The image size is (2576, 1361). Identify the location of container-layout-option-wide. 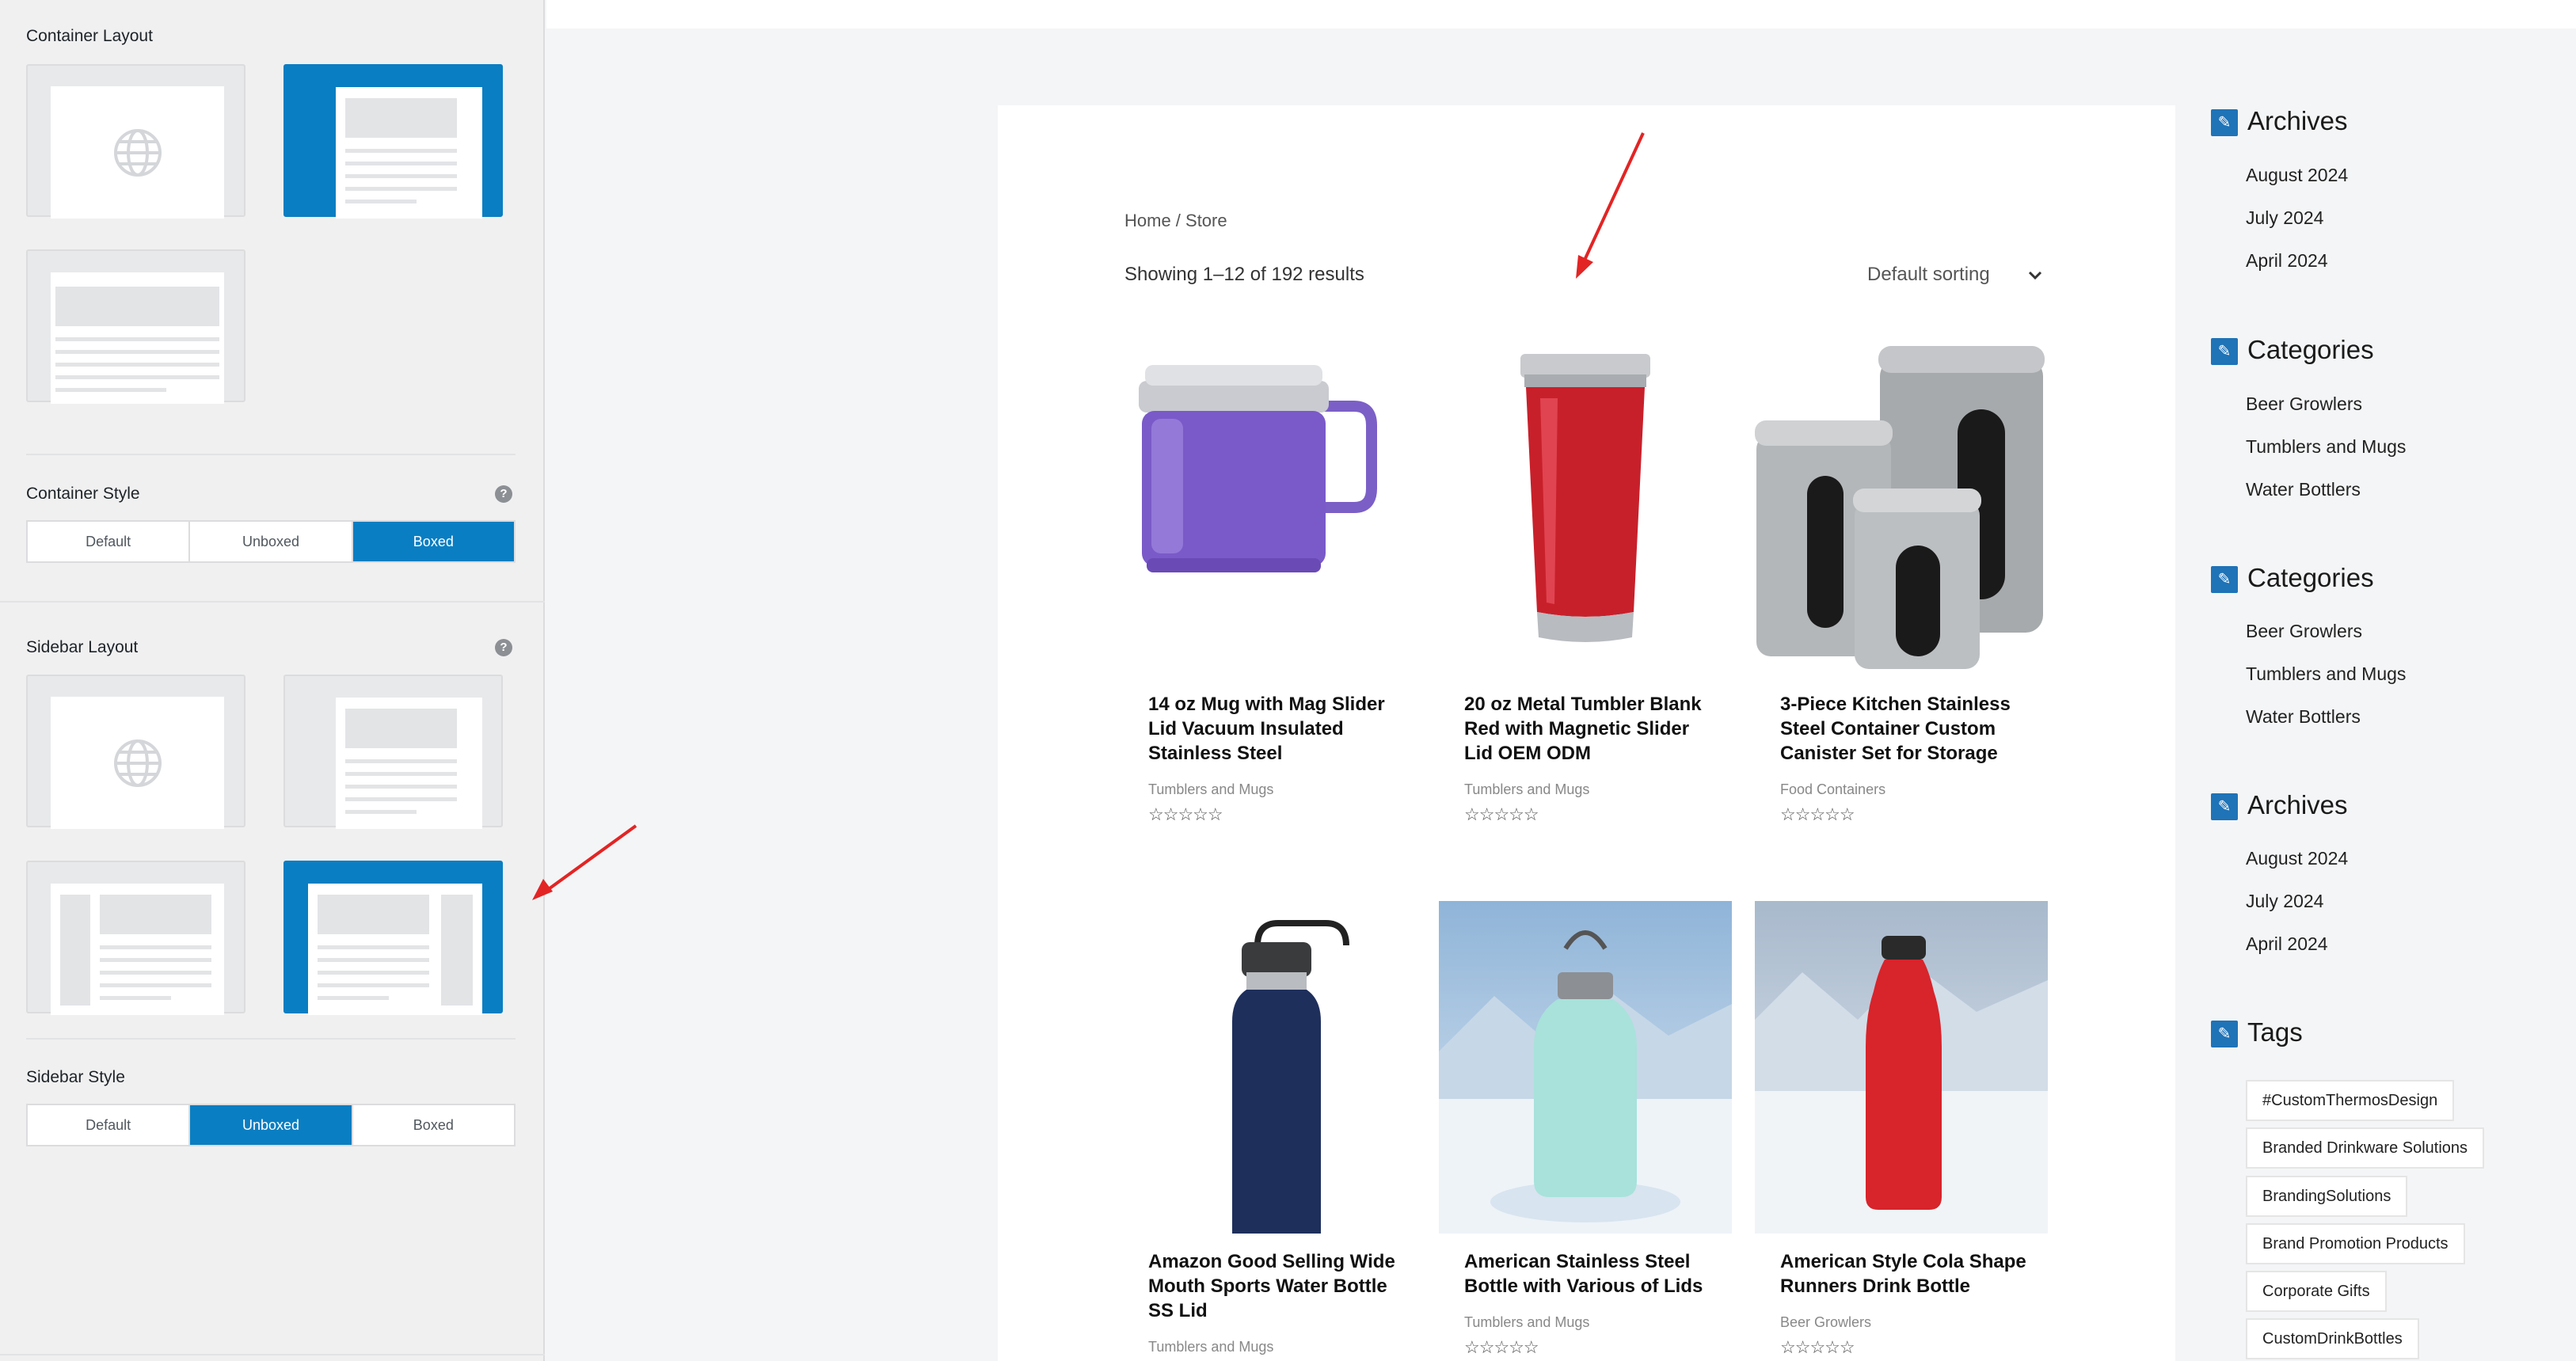
(135, 326).